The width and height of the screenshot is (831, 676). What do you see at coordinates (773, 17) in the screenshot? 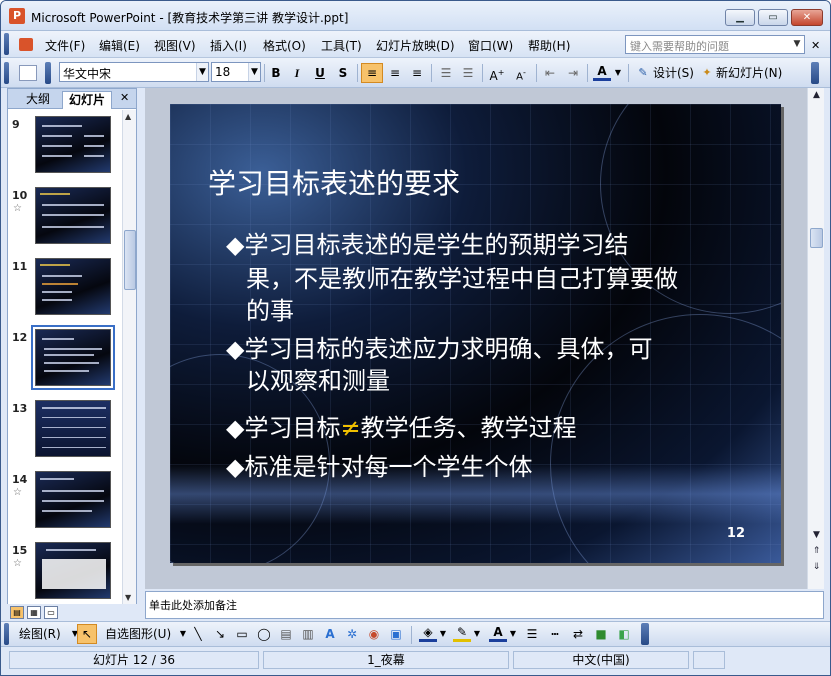
I see `maximize-button: ▭` at bounding box center [773, 17].